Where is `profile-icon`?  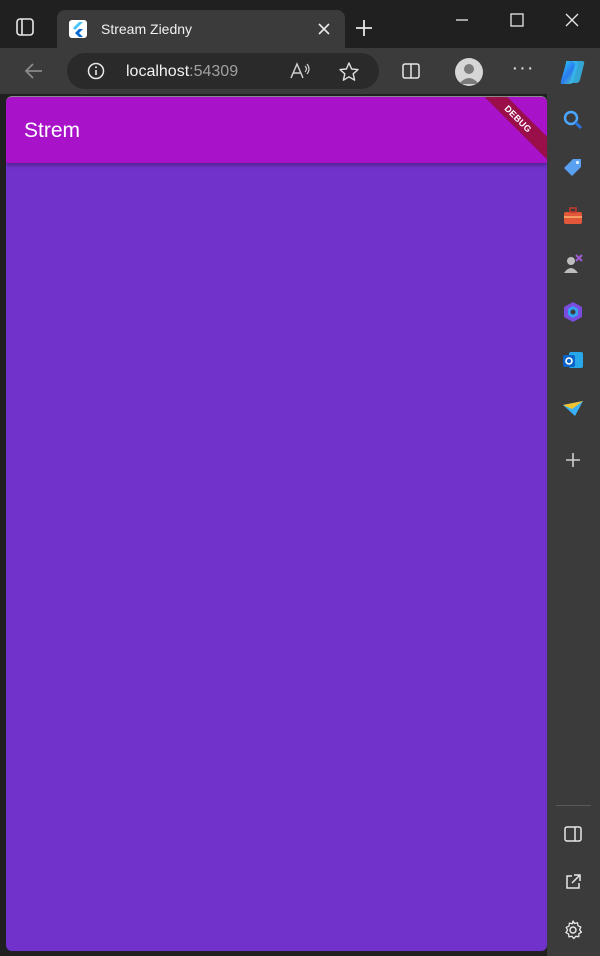 profile-icon is located at coordinates (469, 72).